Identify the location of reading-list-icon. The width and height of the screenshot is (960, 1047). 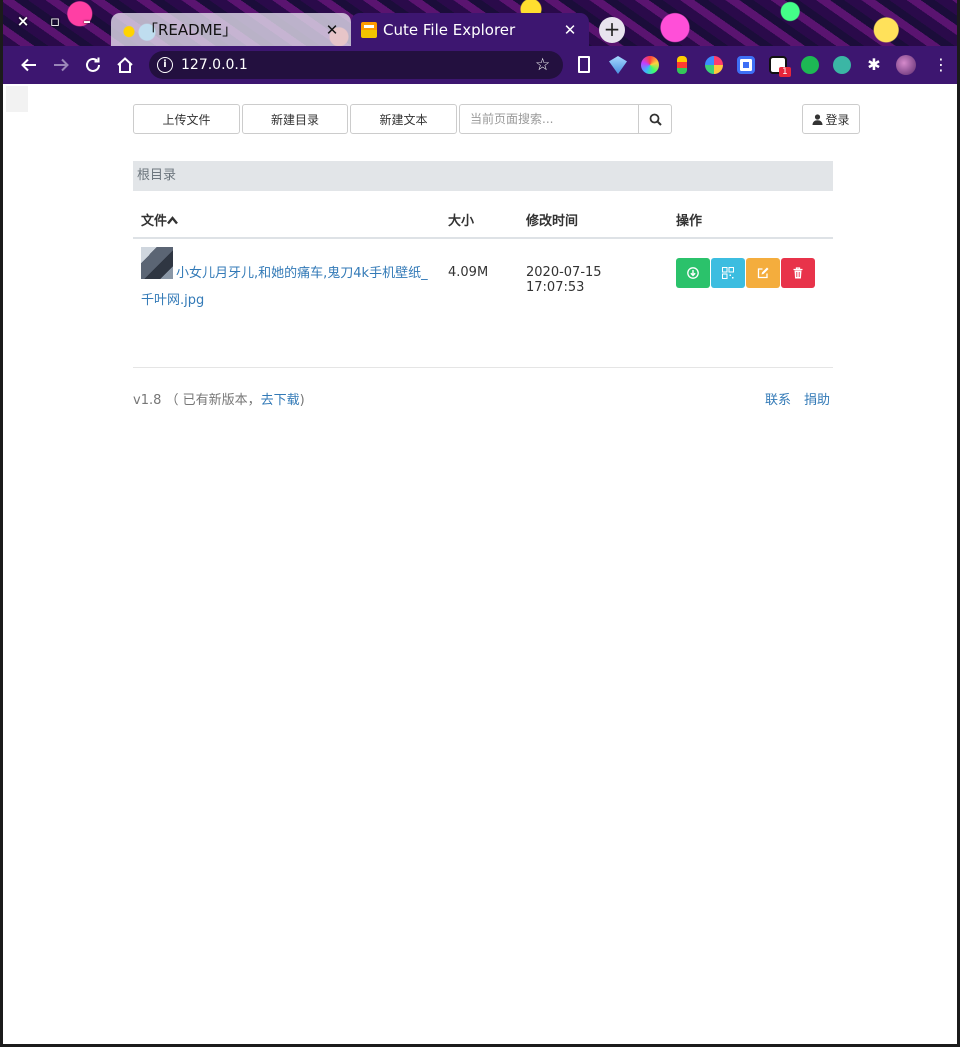
(584, 64).